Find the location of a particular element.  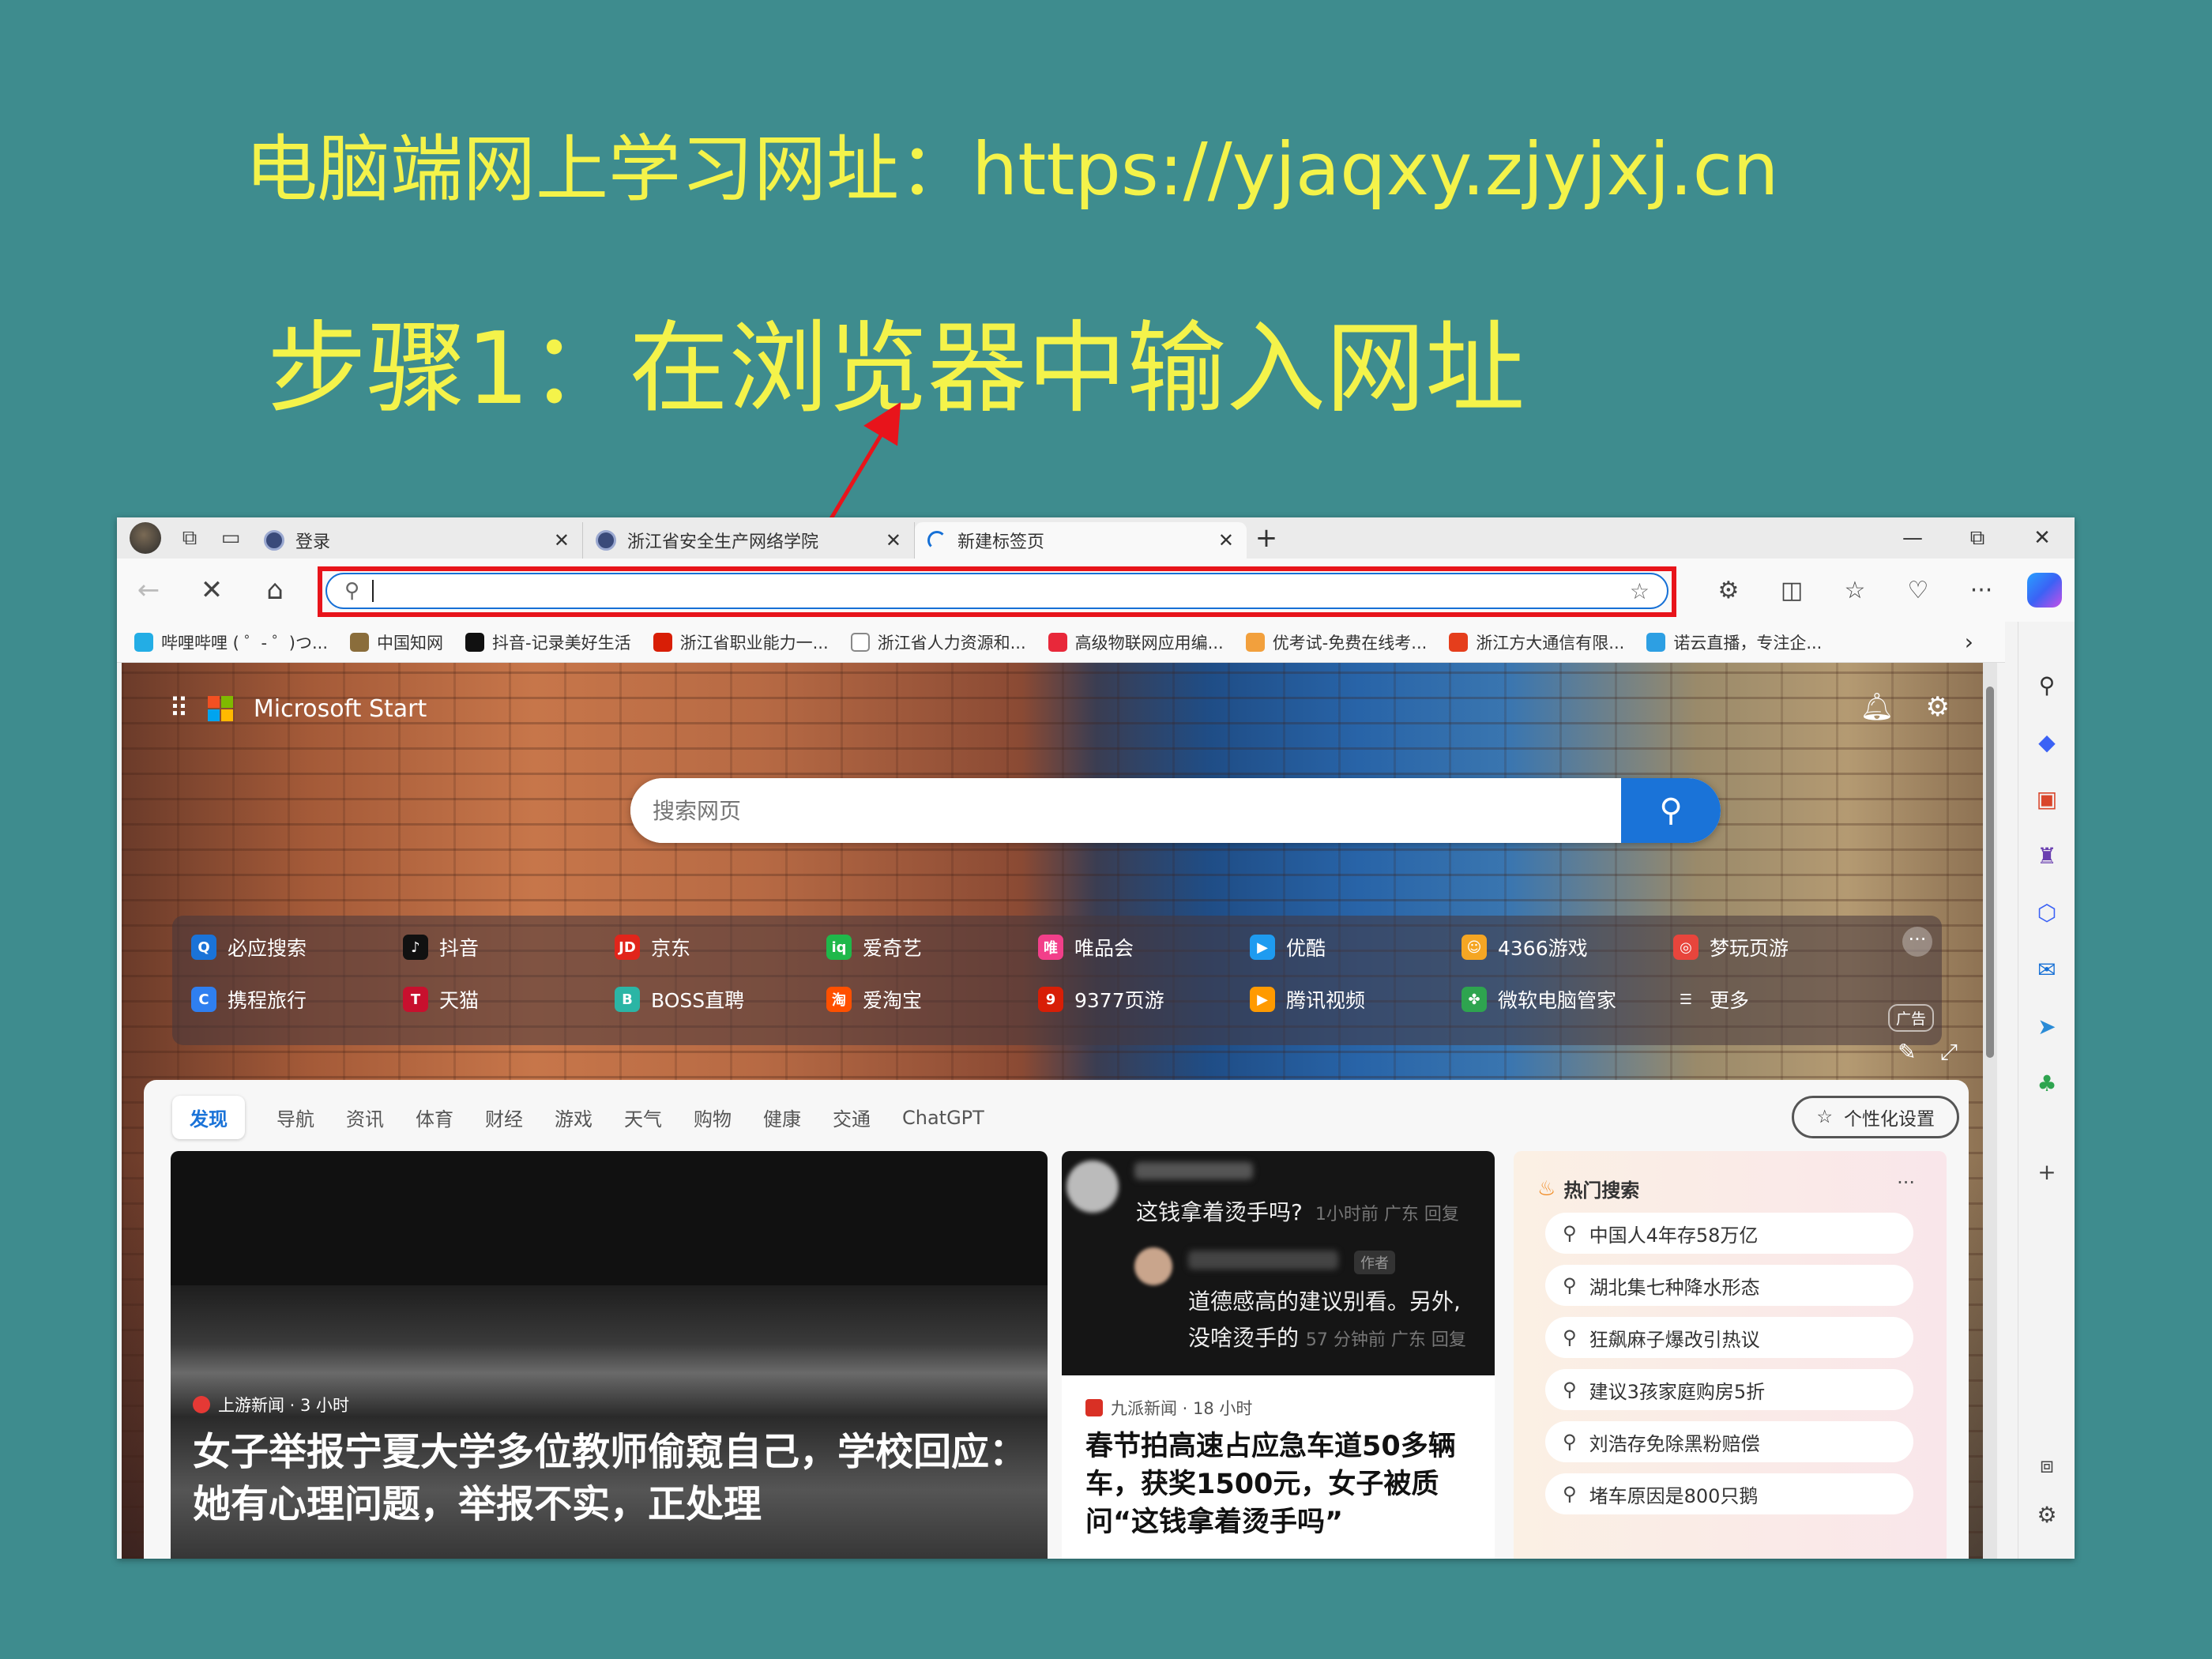

tree-icon: ♣ is located at coordinates (2047, 1083).